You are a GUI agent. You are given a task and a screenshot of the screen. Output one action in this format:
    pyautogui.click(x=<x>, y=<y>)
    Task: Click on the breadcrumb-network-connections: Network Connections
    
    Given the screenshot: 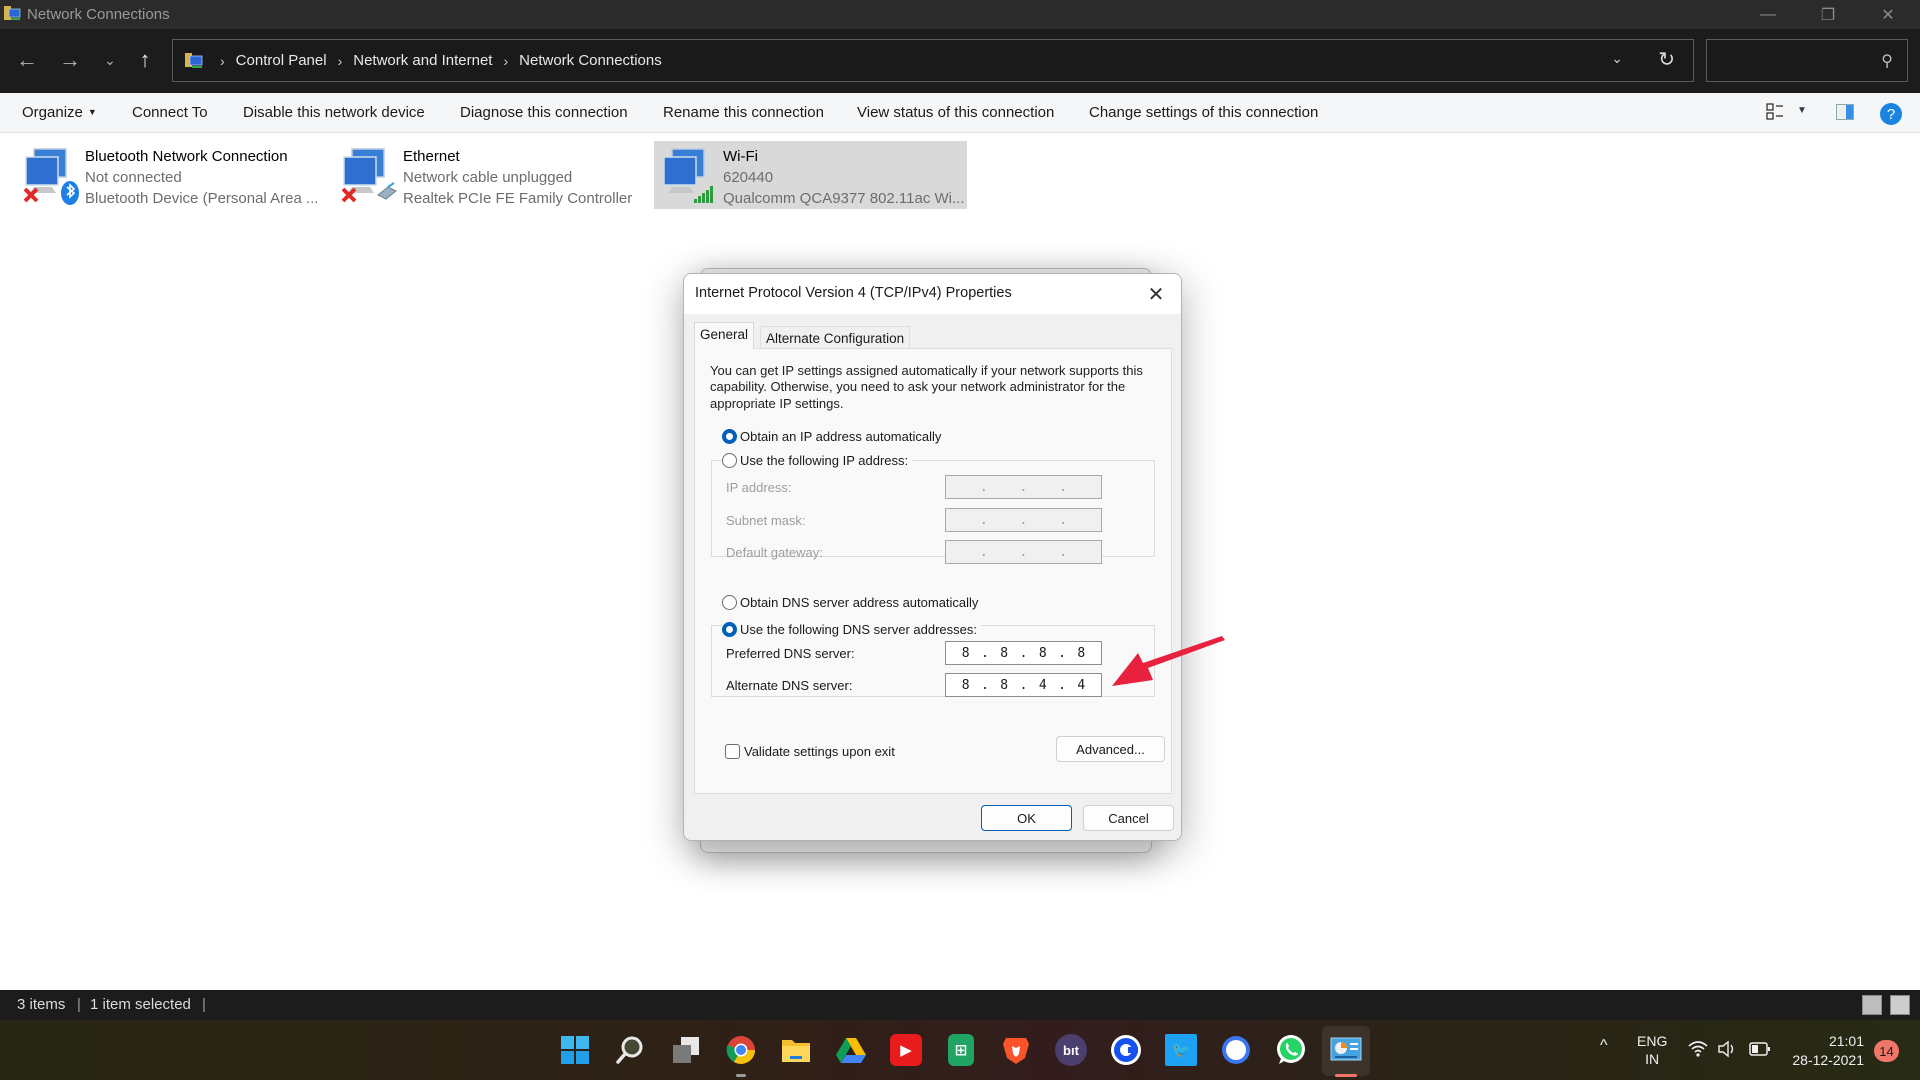 What is the action you would take?
    pyautogui.click(x=590, y=60)
    